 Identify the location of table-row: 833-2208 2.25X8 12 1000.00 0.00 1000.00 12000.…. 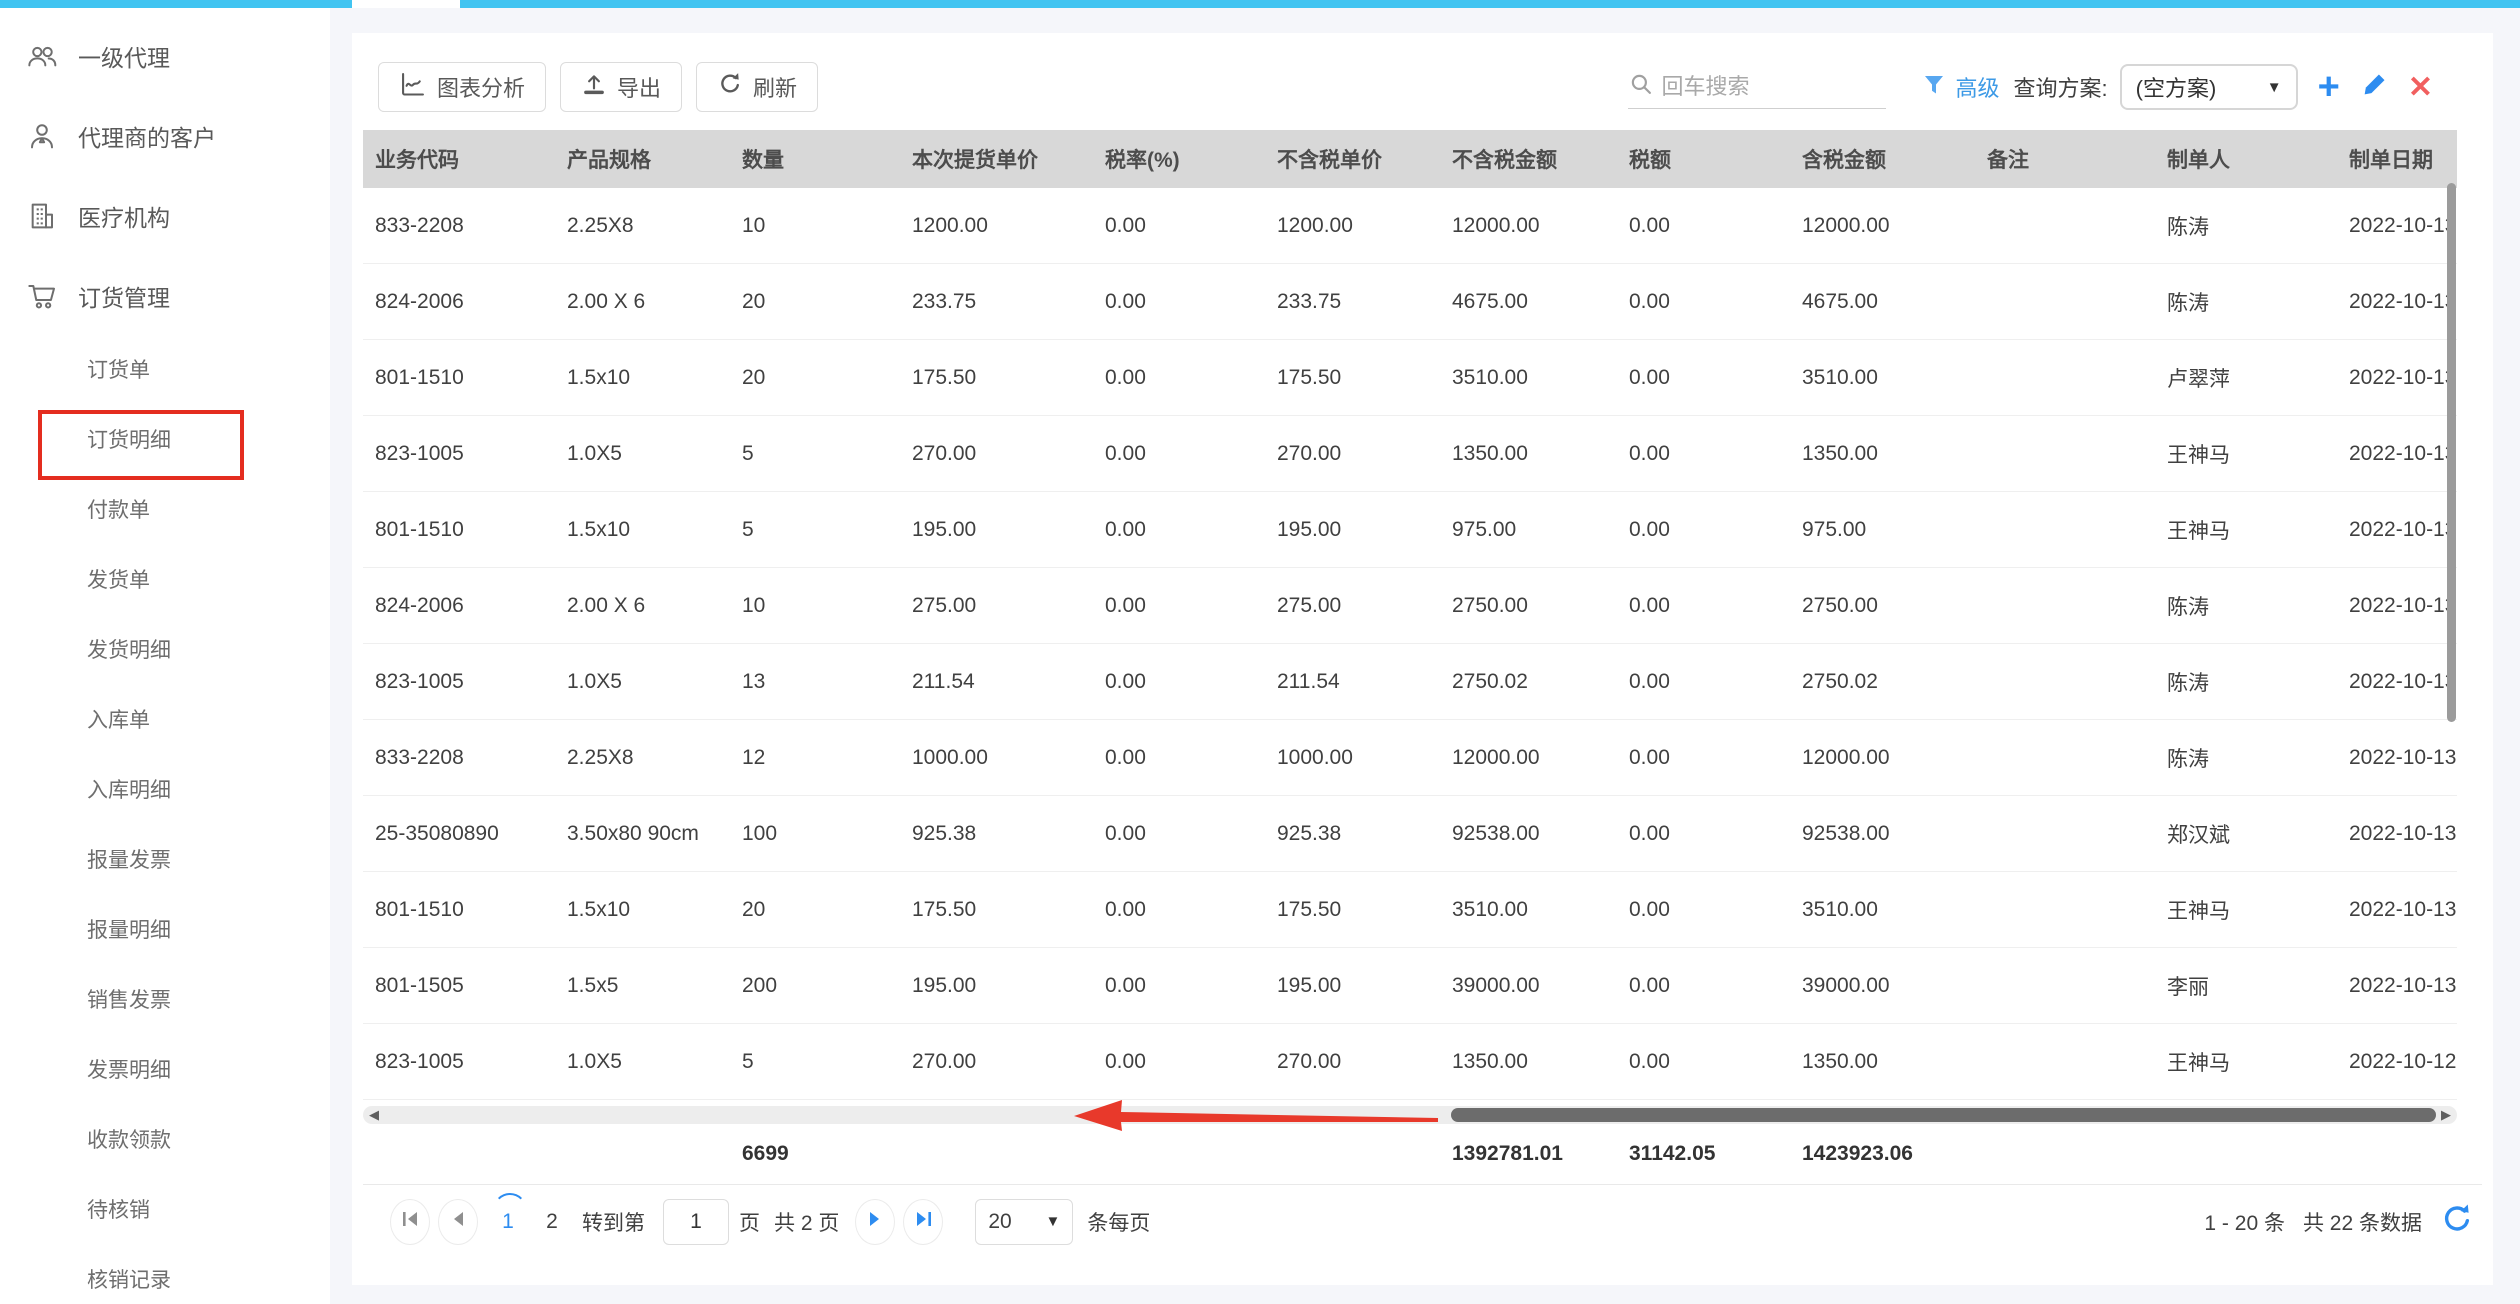
(1410, 758).